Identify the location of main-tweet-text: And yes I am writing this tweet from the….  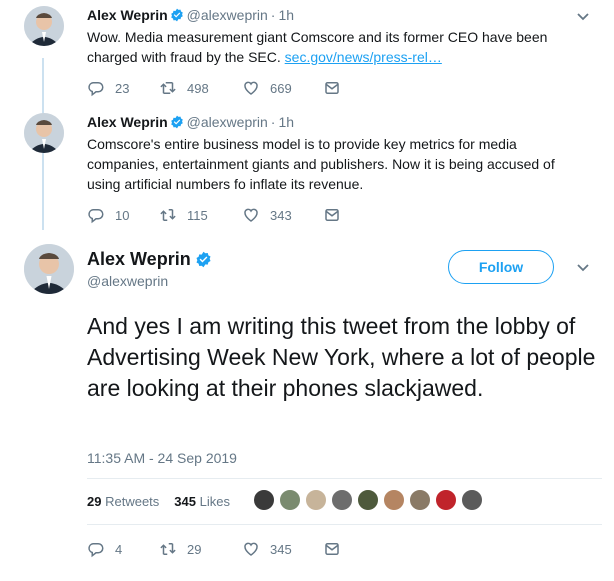
(341, 357).